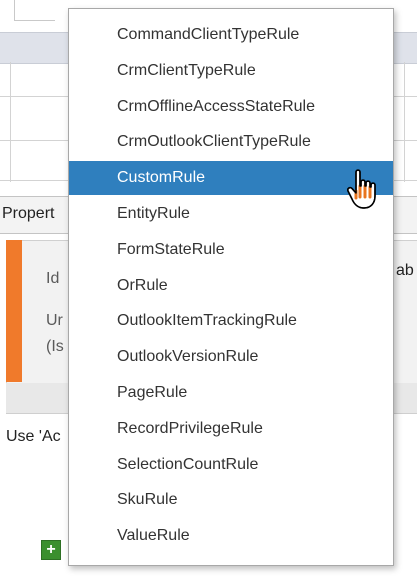 The image size is (417, 582). What do you see at coordinates (34, 10) in the screenshot?
I see `toolbar-cell` at bounding box center [34, 10].